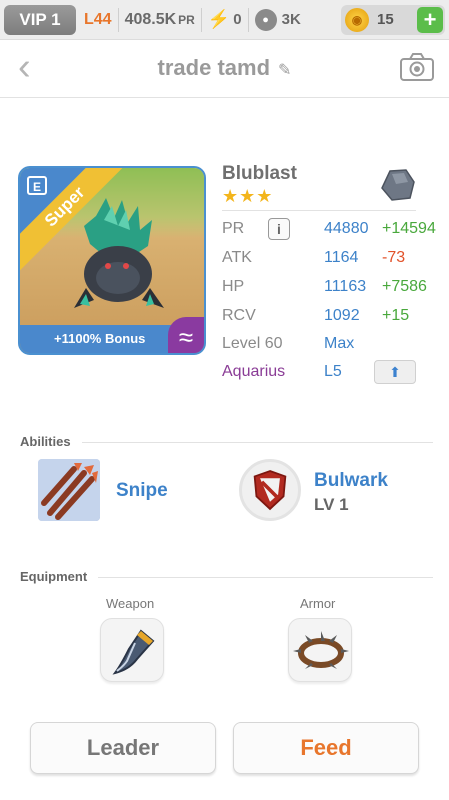  What do you see at coordinates (279, 229) in the screenshot?
I see `info-icon: i` at bounding box center [279, 229].